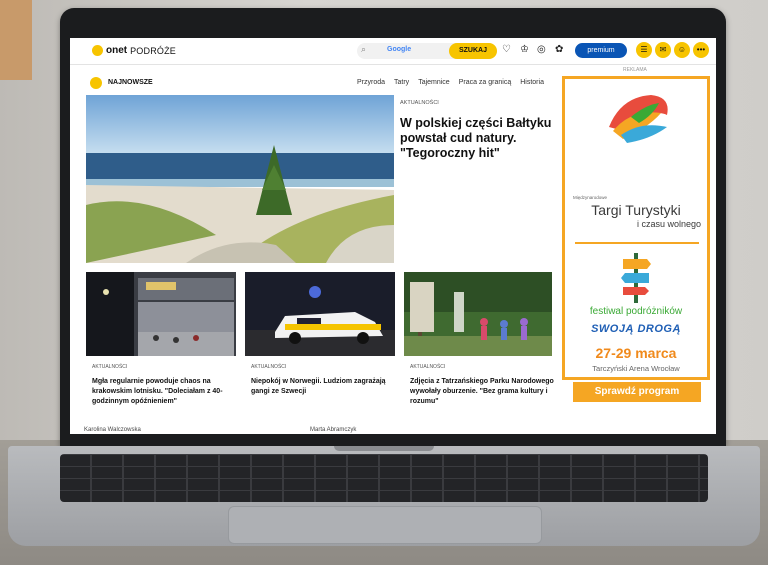 The image size is (768, 565). I want to click on more-icon: •••, so click(701, 50).